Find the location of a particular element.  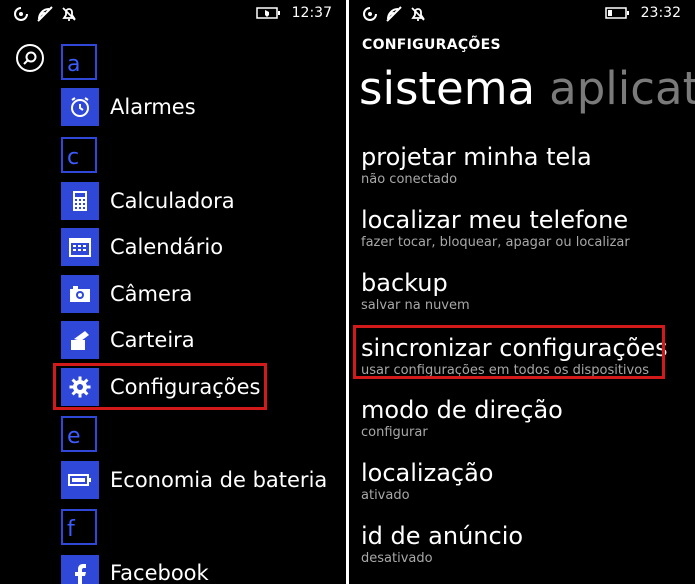

app-label-camera: Câmera is located at coordinates (151, 294).